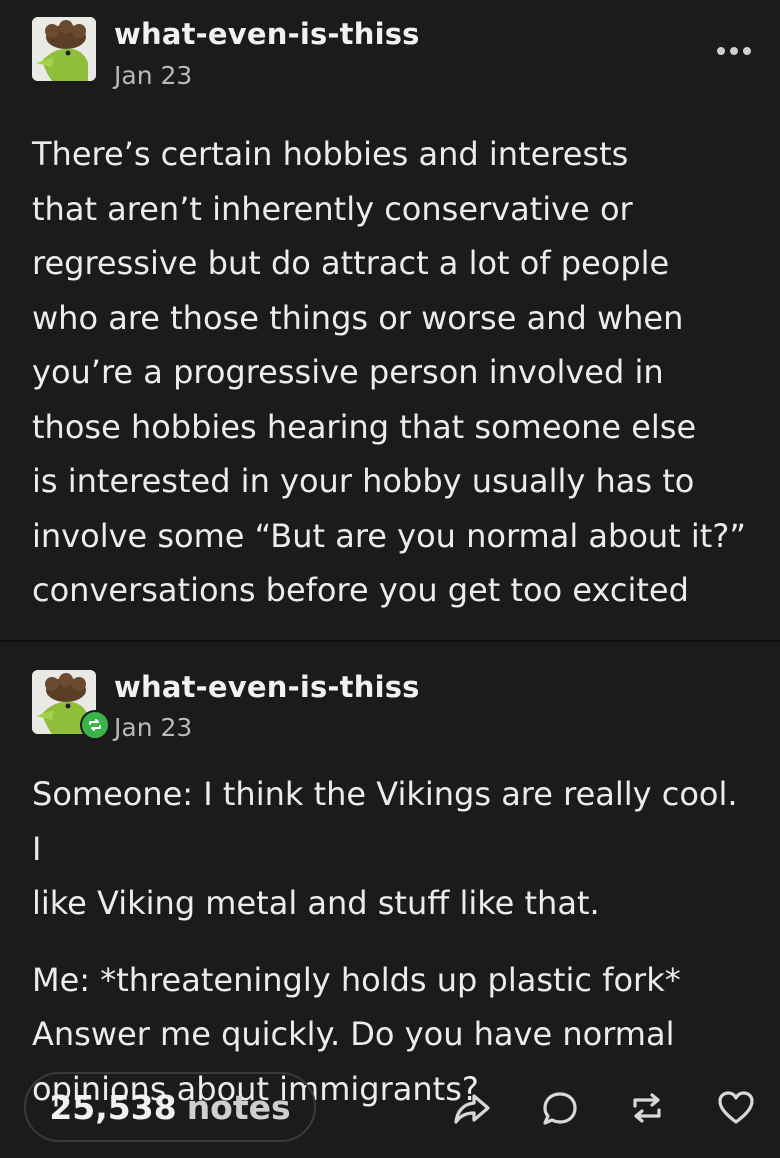 The image size is (780, 1158). What do you see at coordinates (153, 75) in the screenshot?
I see `post-date: Jan 23` at bounding box center [153, 75].